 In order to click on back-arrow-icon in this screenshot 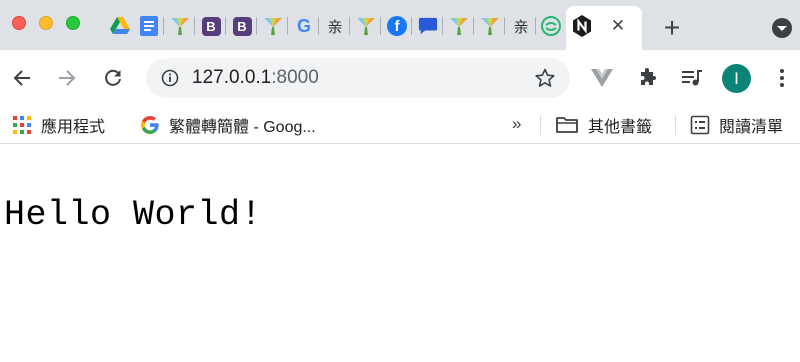, I will do `click(21, 78)`.